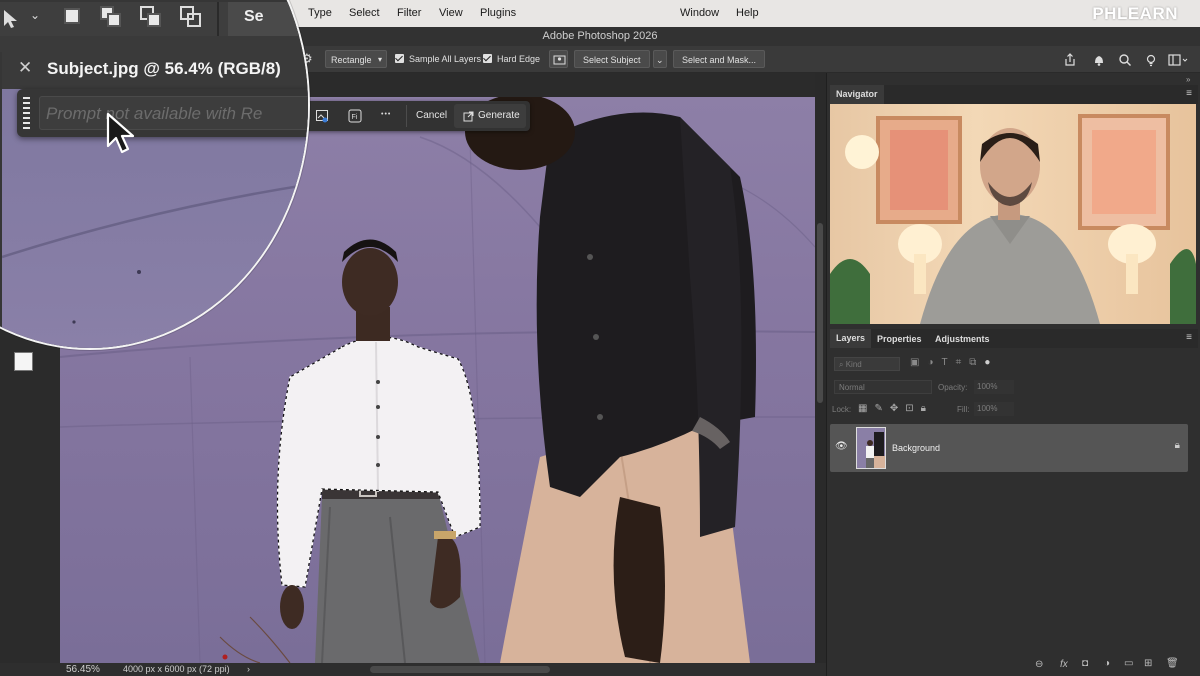  I want to click on collapse-panels-icon: », so click(1188, 79).